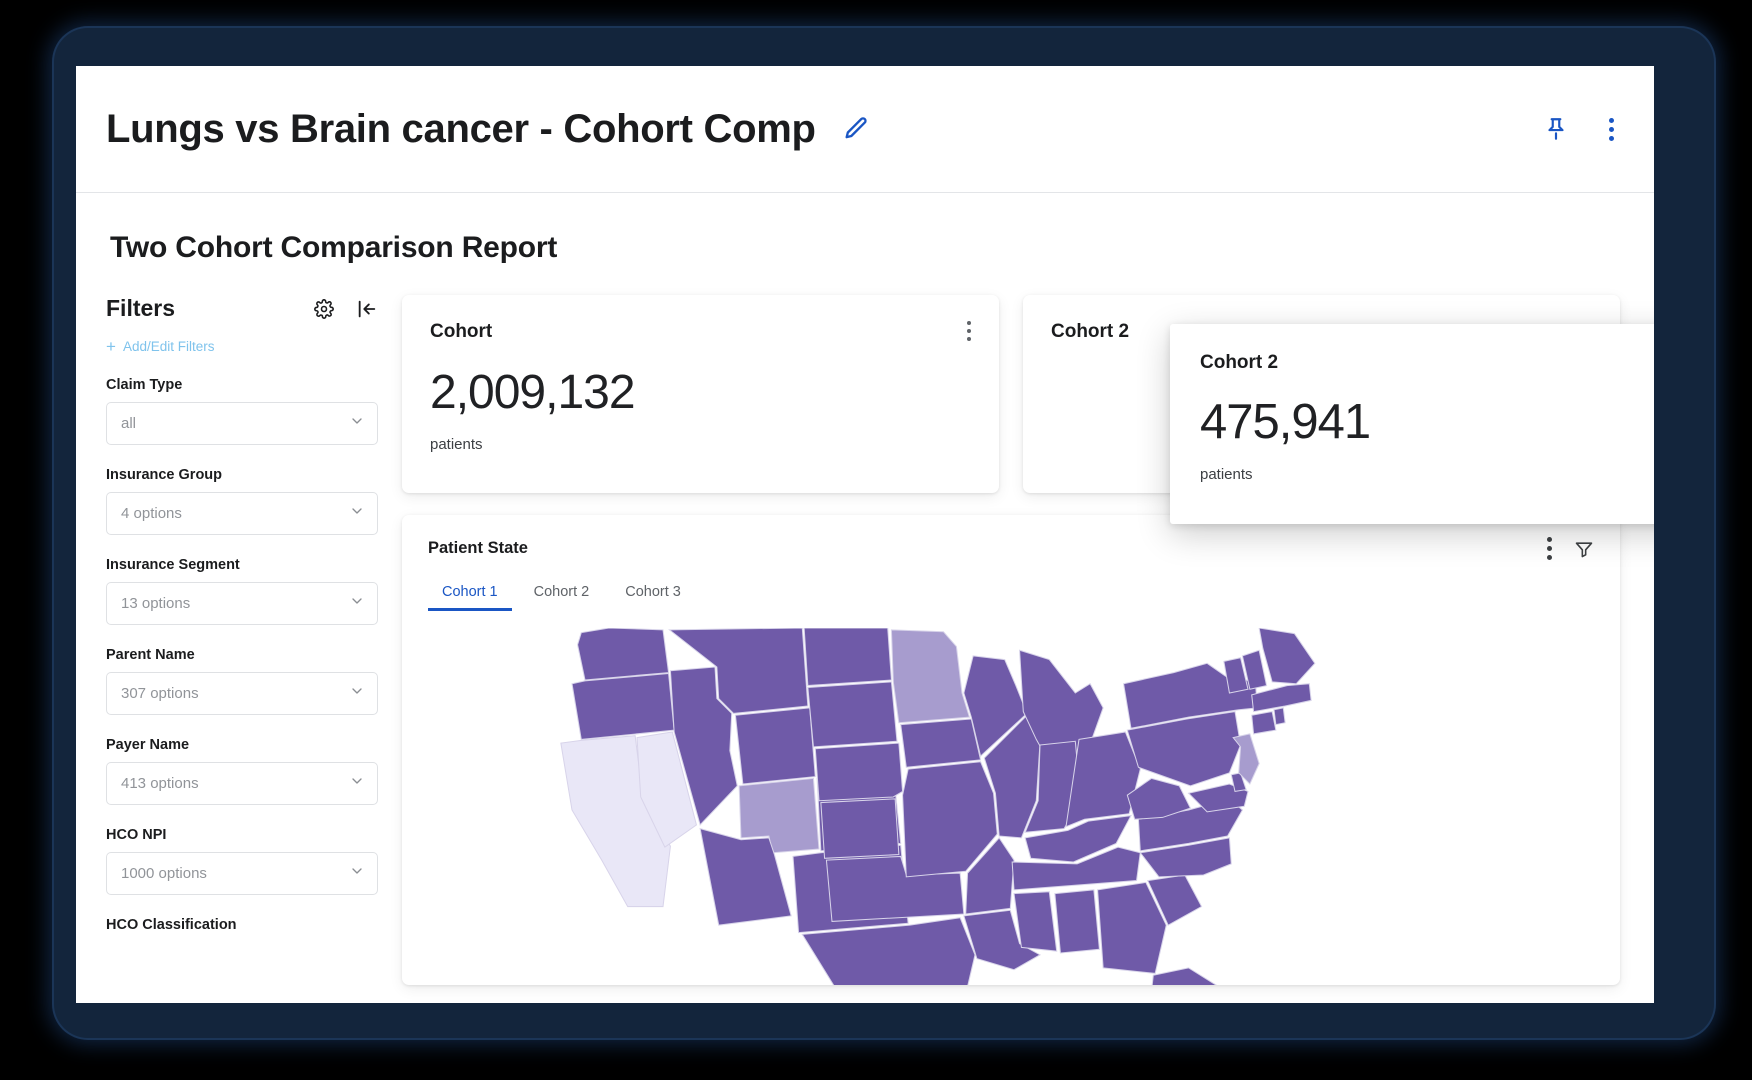 This screenshot has height=1080, width=1752. What do you see at coordinates (136, 835) in the screenshot?
I see `filter-label: HCO NPI` at bounding box center [136, 835].